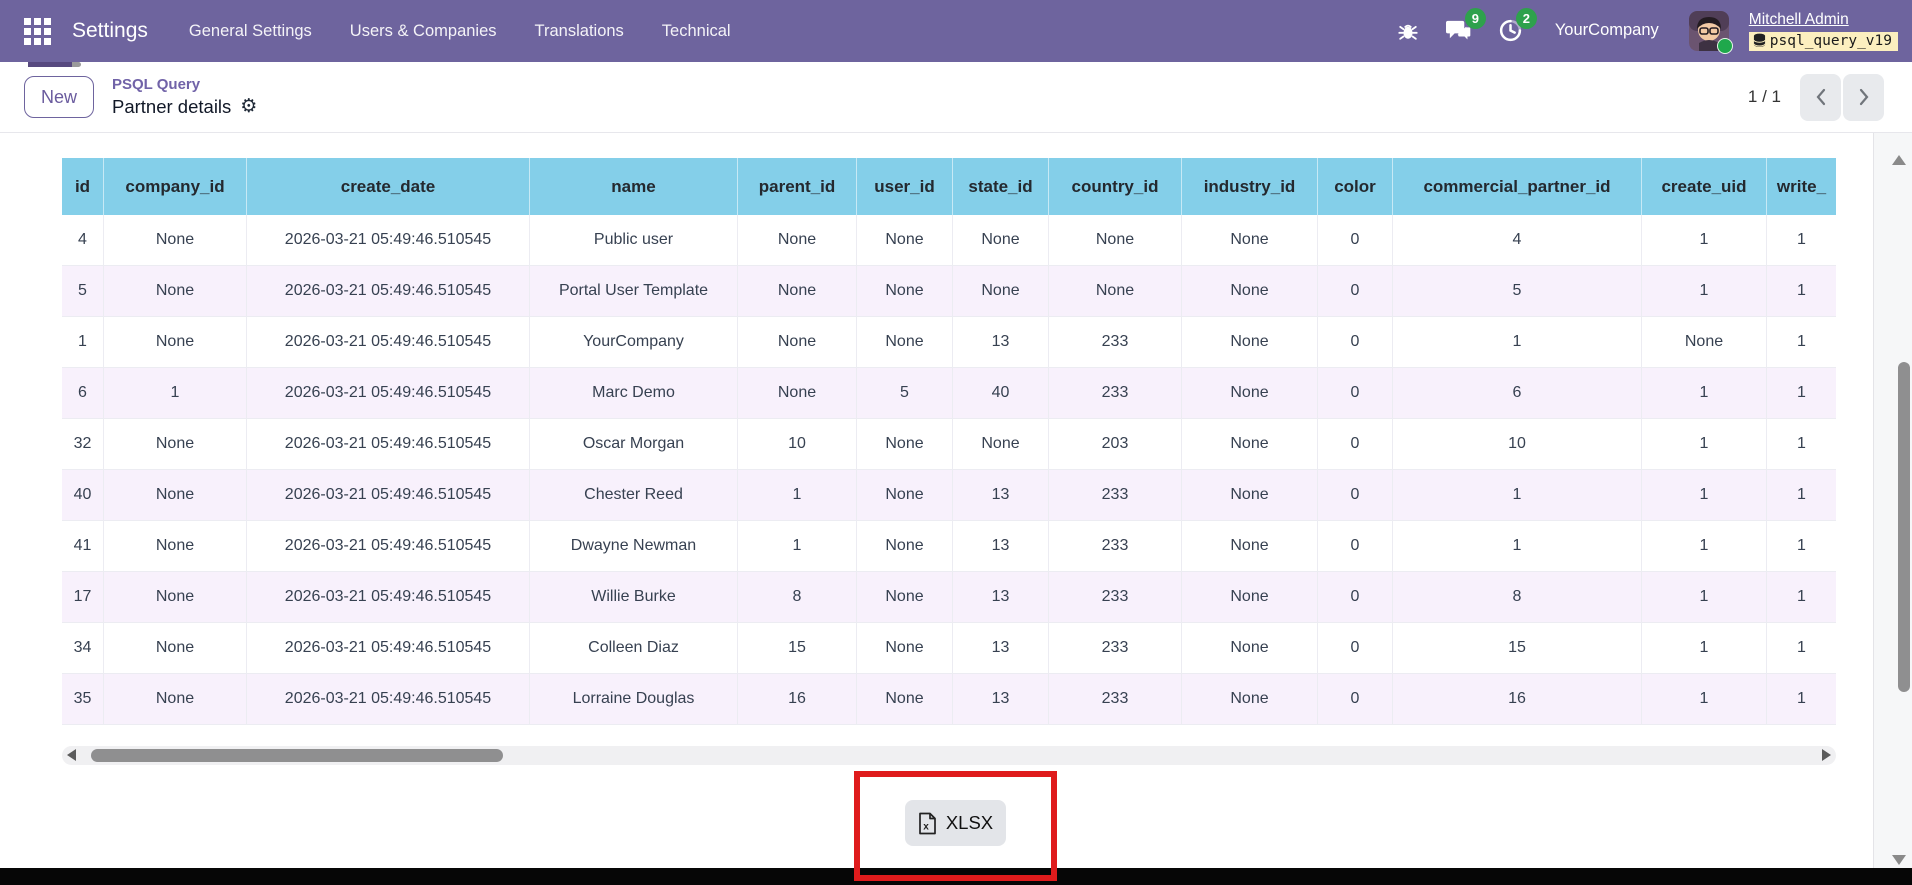  Describe the element at coordinates (797, 186) in the screenshot. I see `column-header-parent_id: parent_id` at that location.